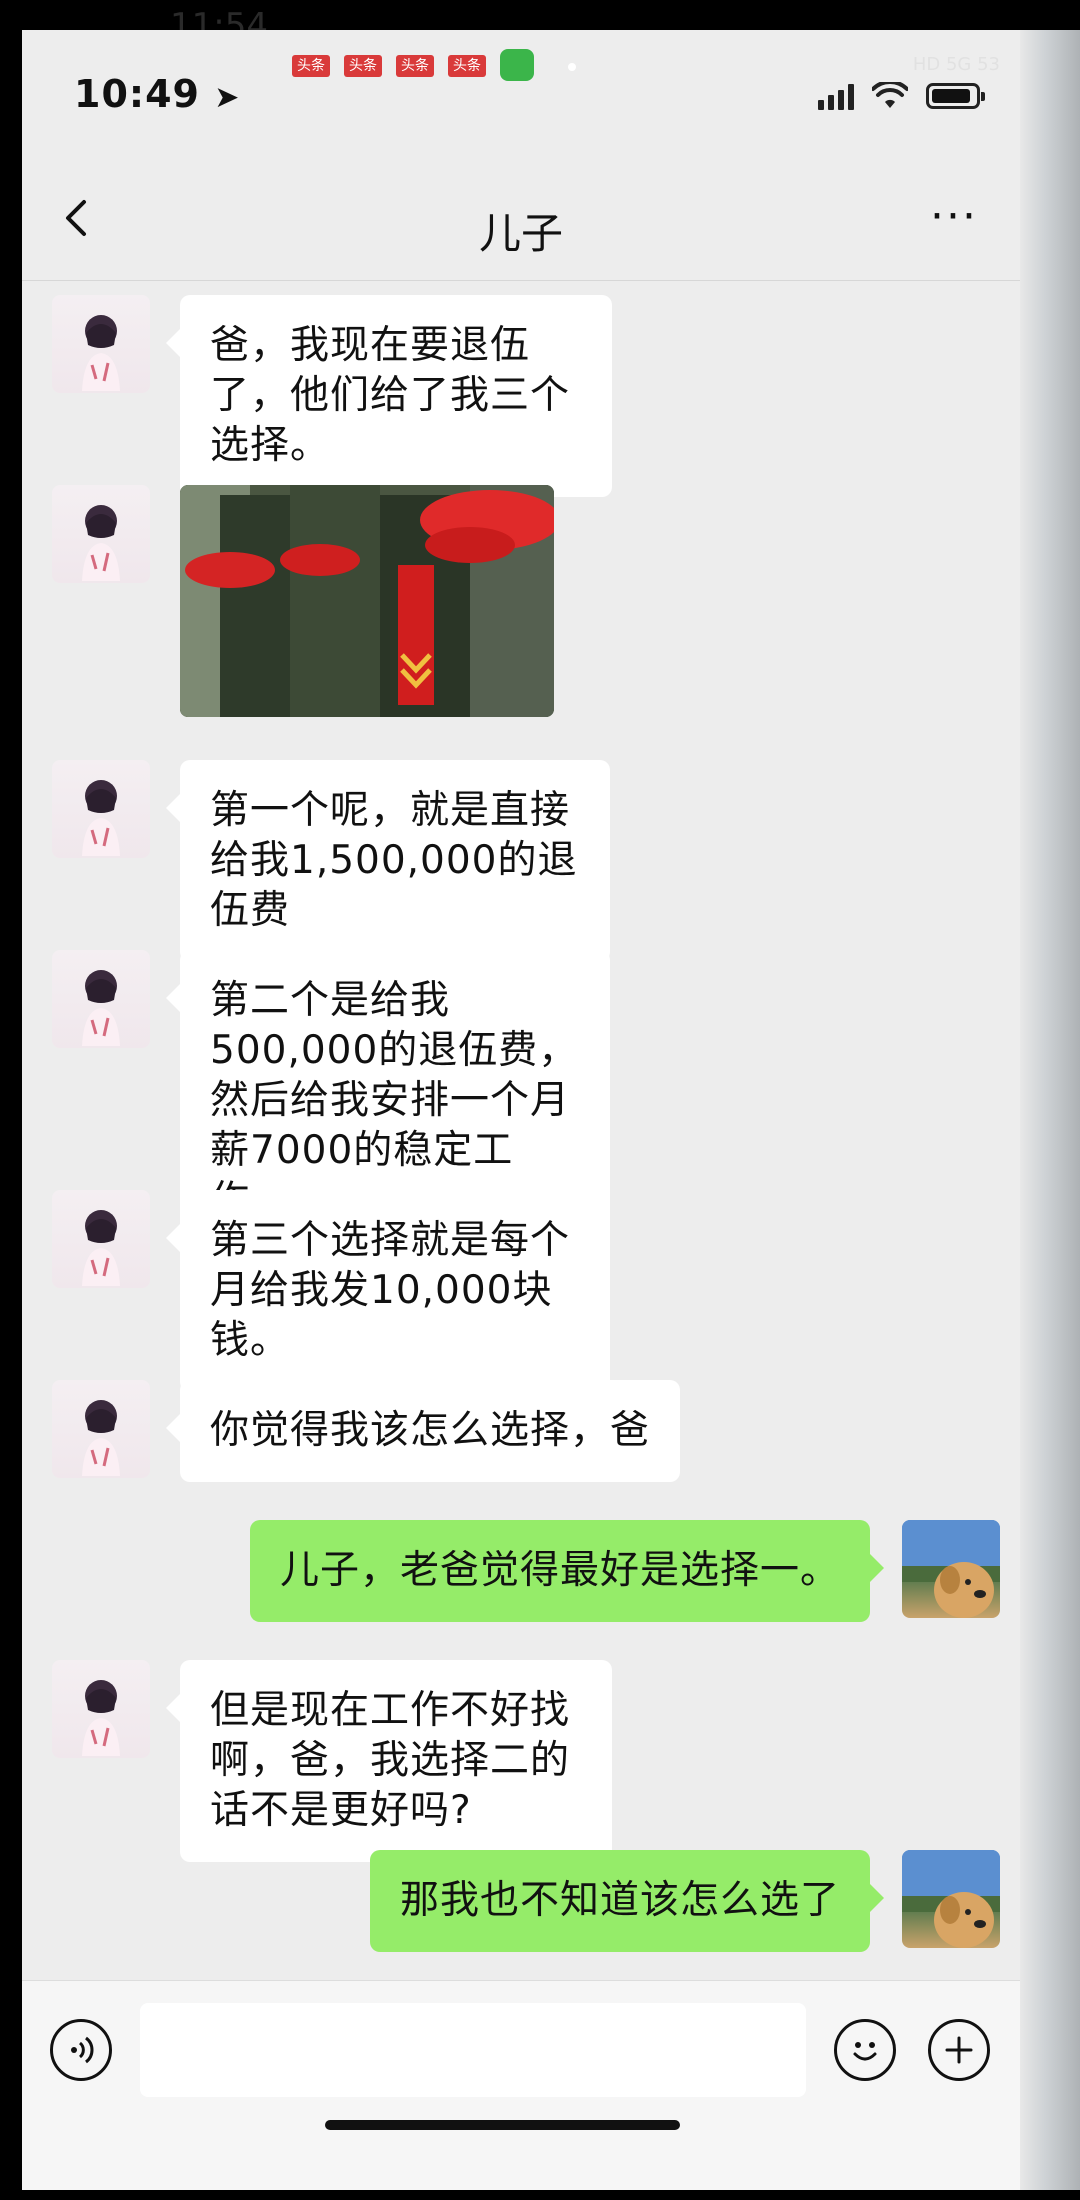  I want to click on outer-signal-label: HD 5G 53, so click(956, 64).